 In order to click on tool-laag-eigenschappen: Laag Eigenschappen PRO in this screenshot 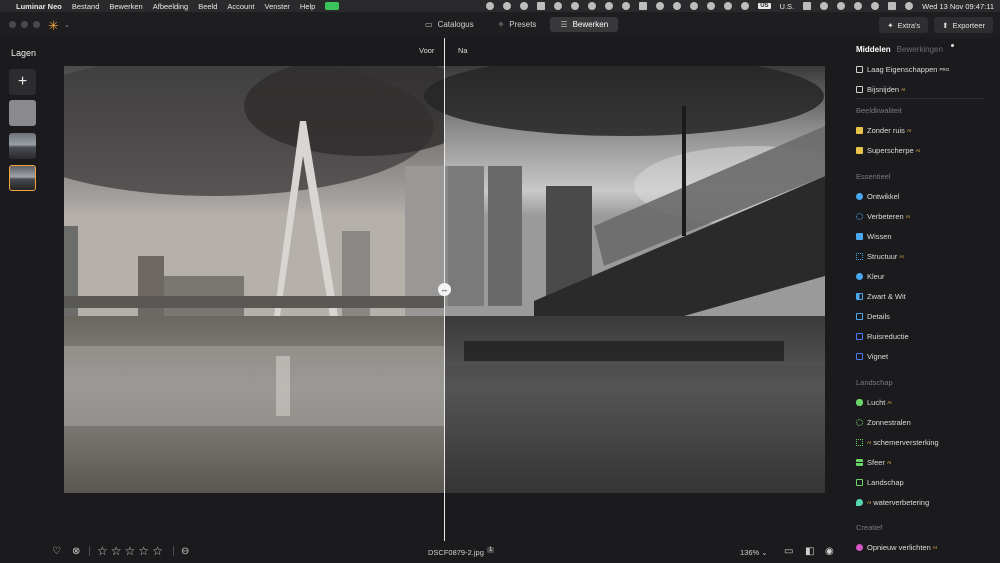, I will do `click(902, 69)`.